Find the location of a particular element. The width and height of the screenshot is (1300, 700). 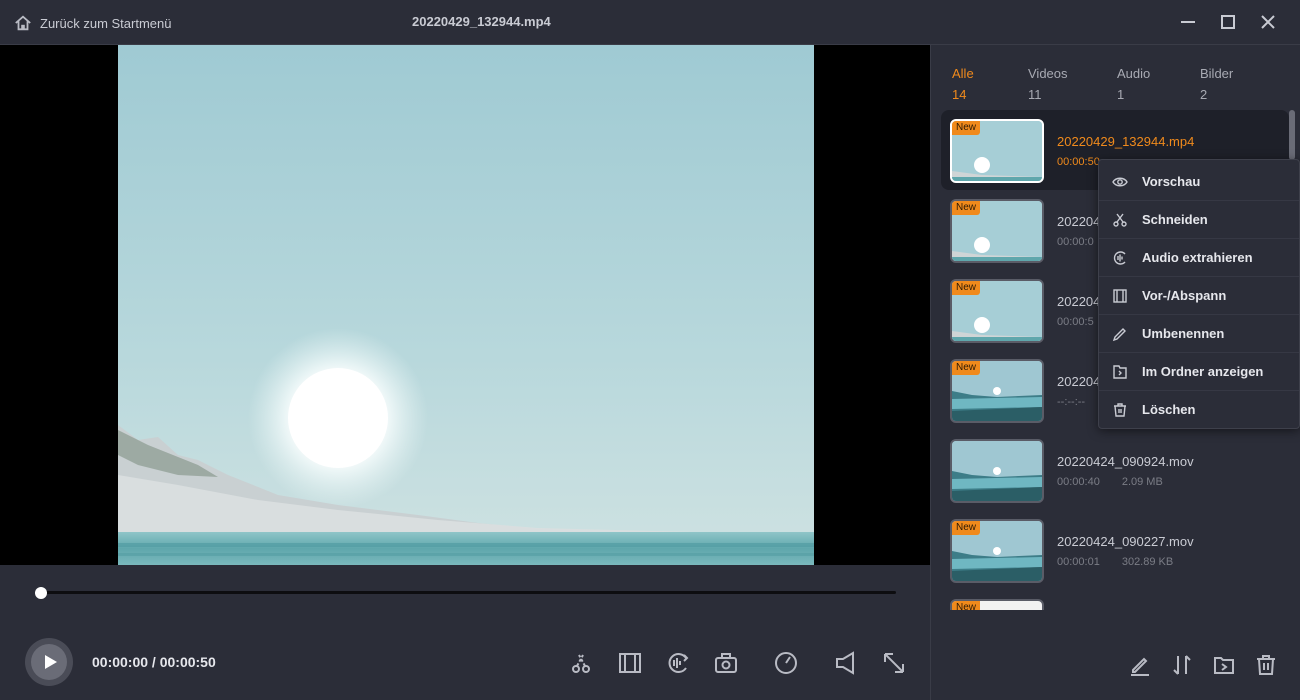

maximize-button is located at coordinates (1228, 22).